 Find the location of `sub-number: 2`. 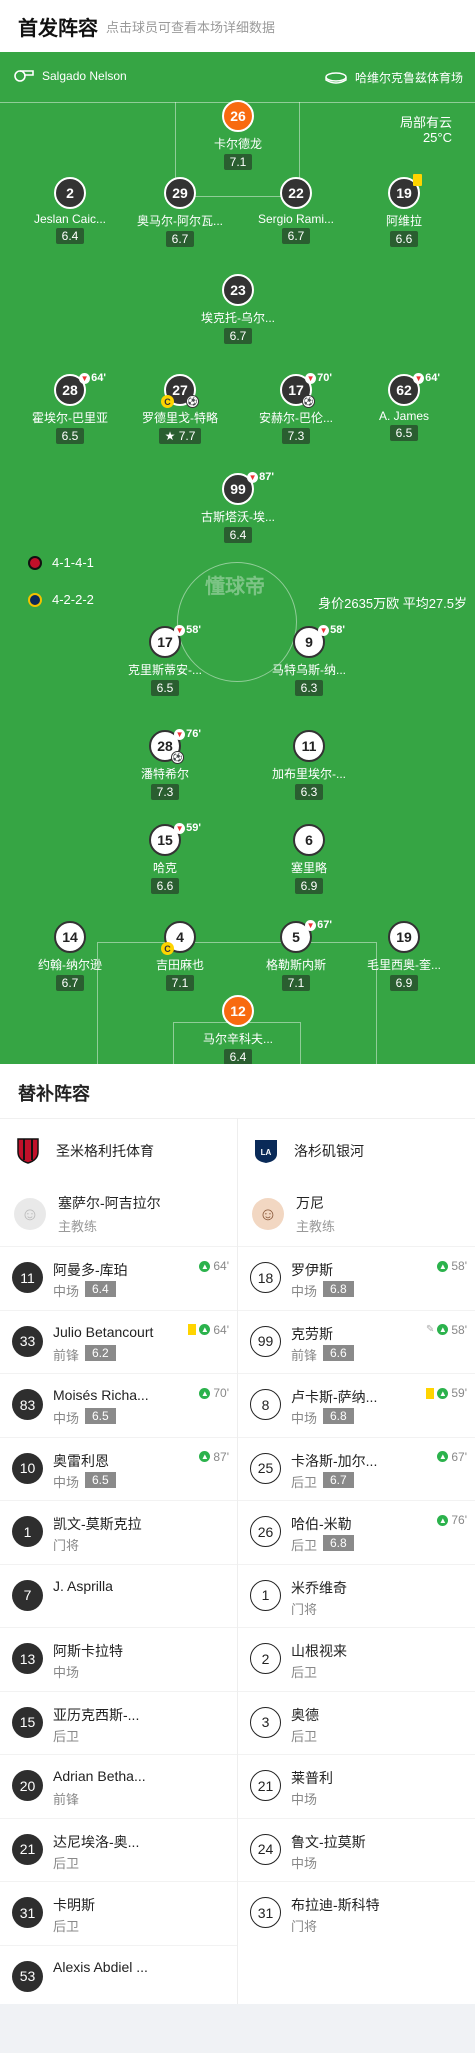

sub-number: 2 is located at coordinates (265, 1658).